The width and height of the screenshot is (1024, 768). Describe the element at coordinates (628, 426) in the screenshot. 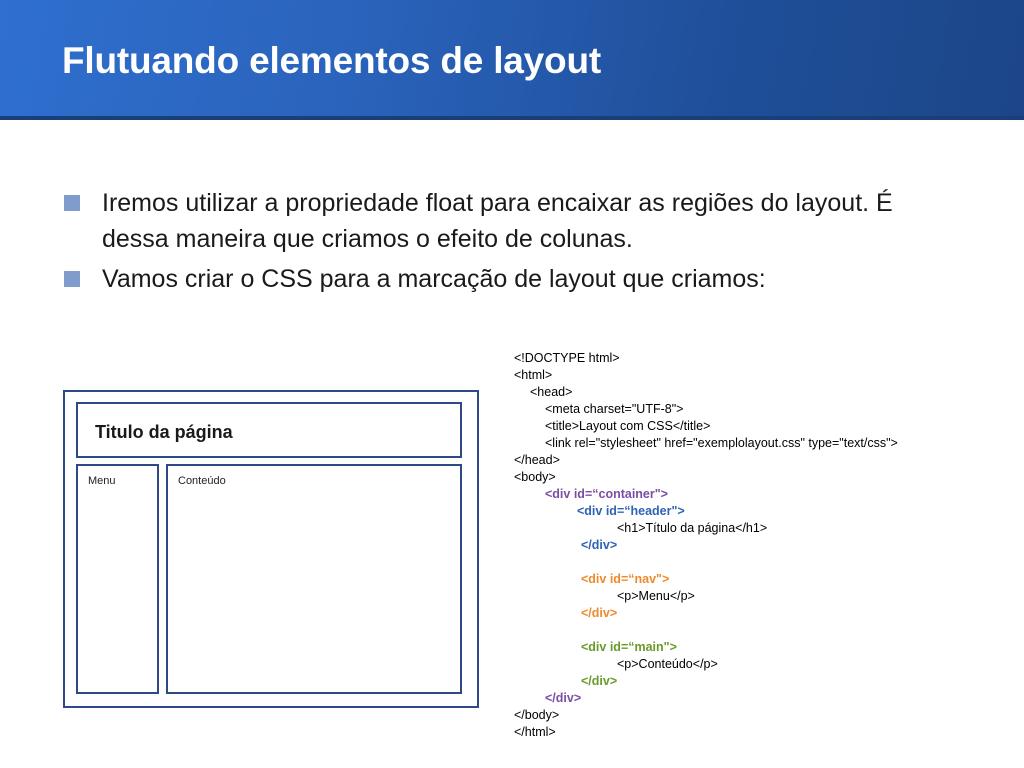

I see `code-line: <title>Layout com CSS</title>` at that location.